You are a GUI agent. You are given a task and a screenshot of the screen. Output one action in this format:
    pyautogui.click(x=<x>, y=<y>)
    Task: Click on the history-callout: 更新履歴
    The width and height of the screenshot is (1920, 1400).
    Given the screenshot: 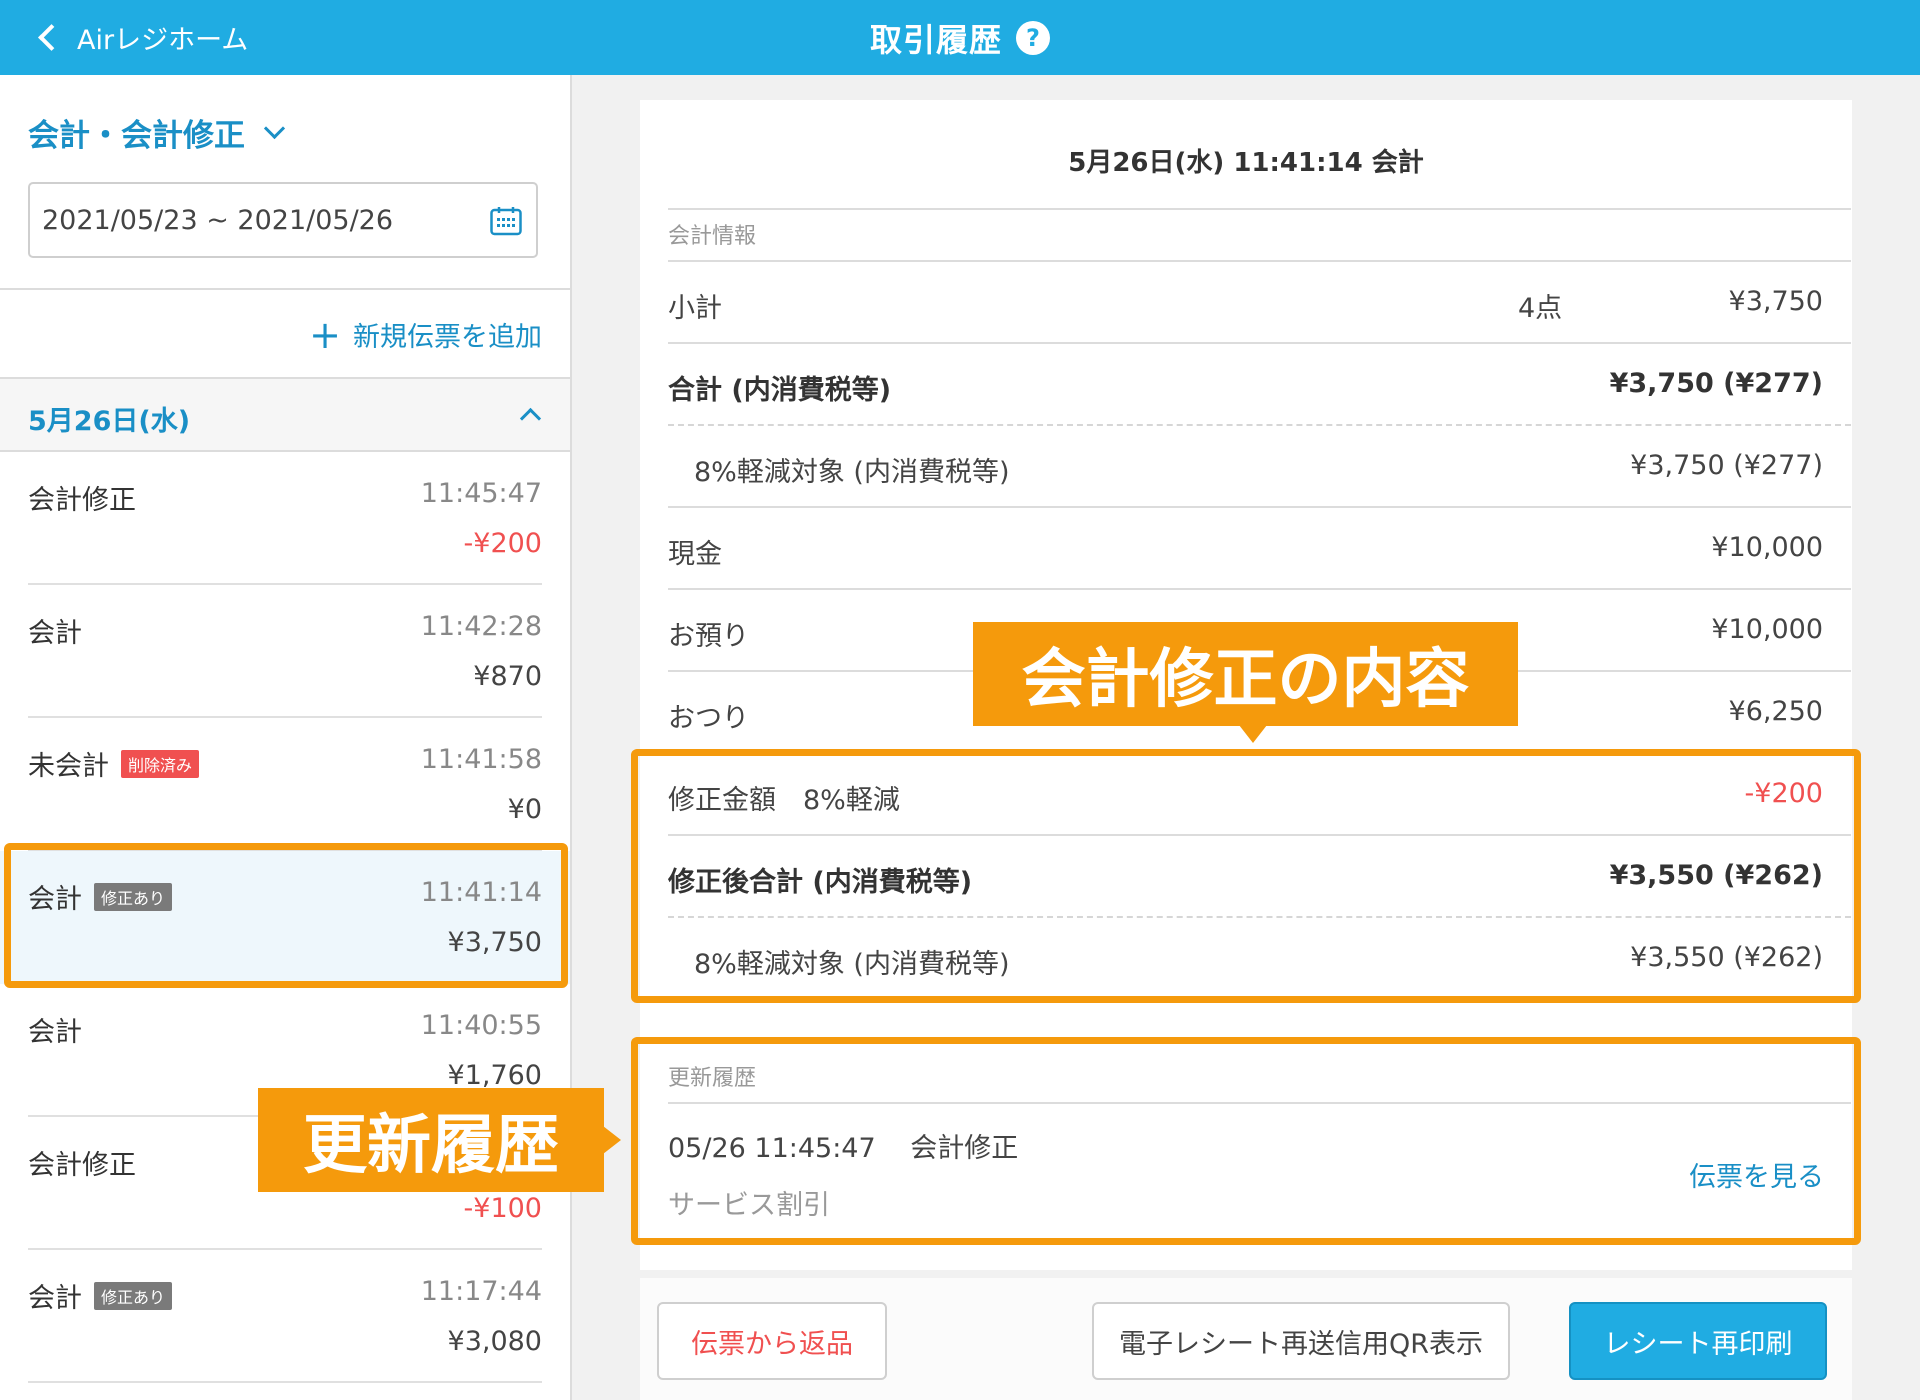 What is the action you would take?
    pyautogui.click(x=439, y=1140)
    